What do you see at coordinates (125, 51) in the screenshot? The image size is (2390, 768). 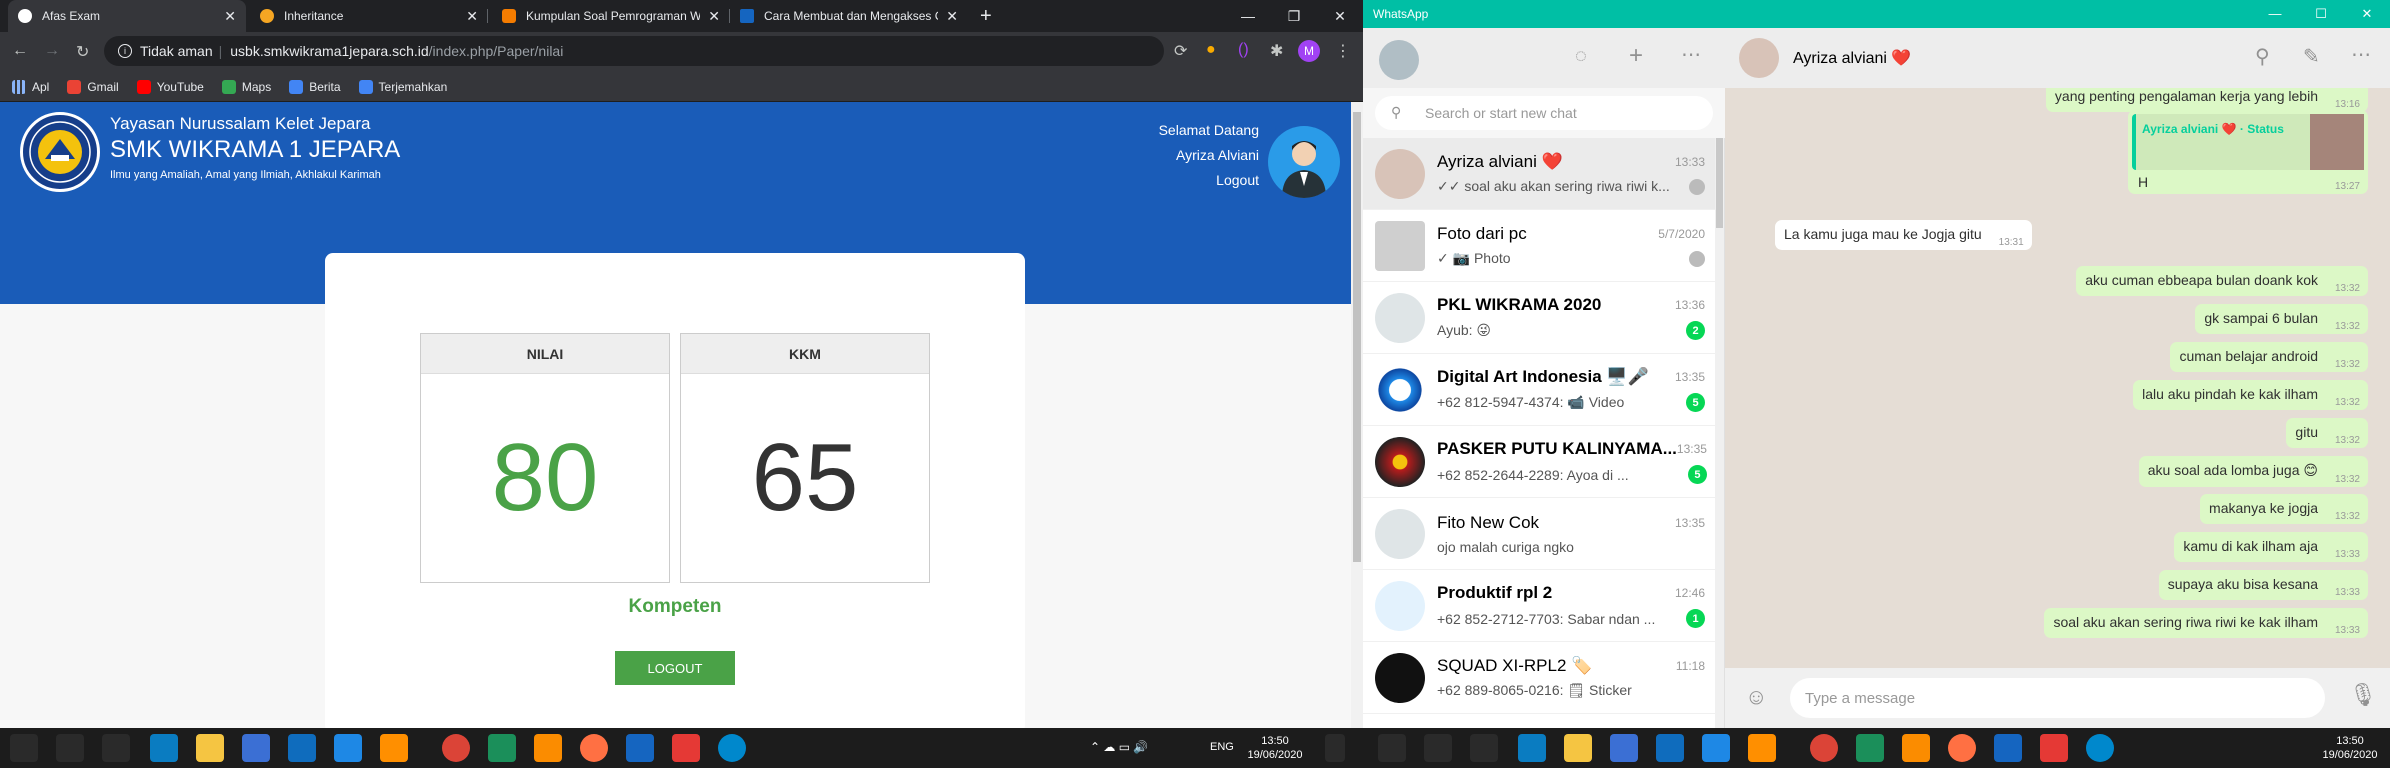 I see `info-icon: i` at bounding box center [125, 51].